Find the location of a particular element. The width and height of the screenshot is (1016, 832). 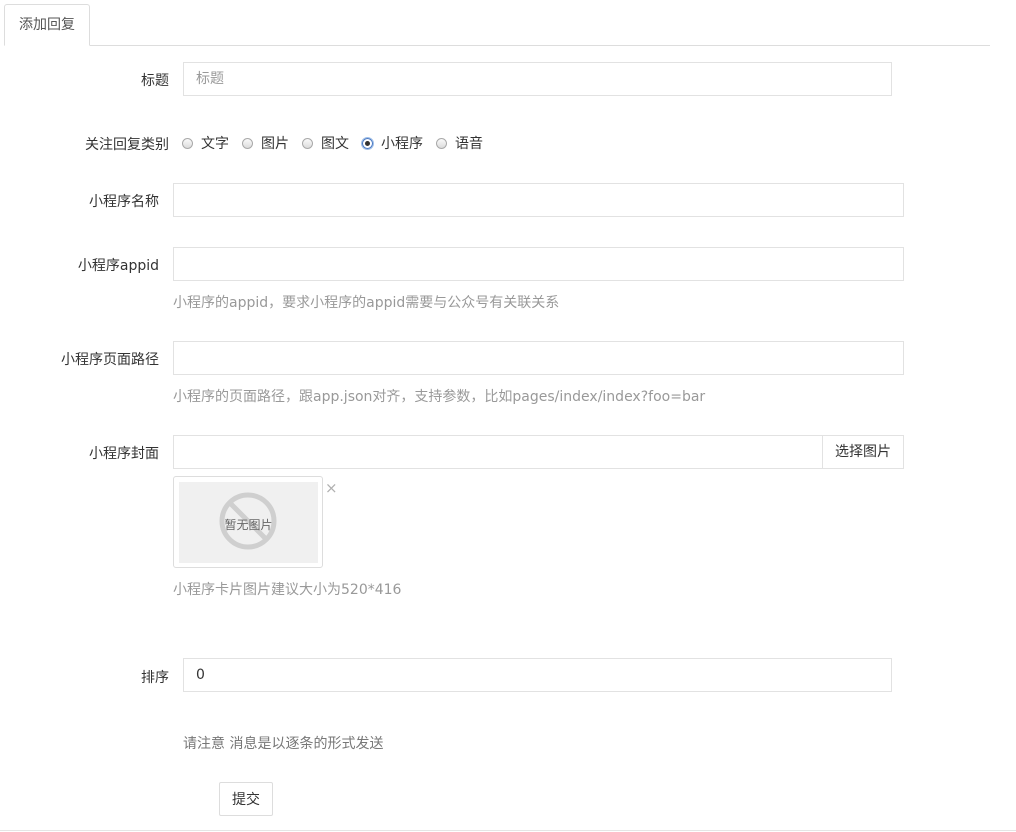

thumbnail-placeholder: 暂无图片 is located at coordinates (248, 522).